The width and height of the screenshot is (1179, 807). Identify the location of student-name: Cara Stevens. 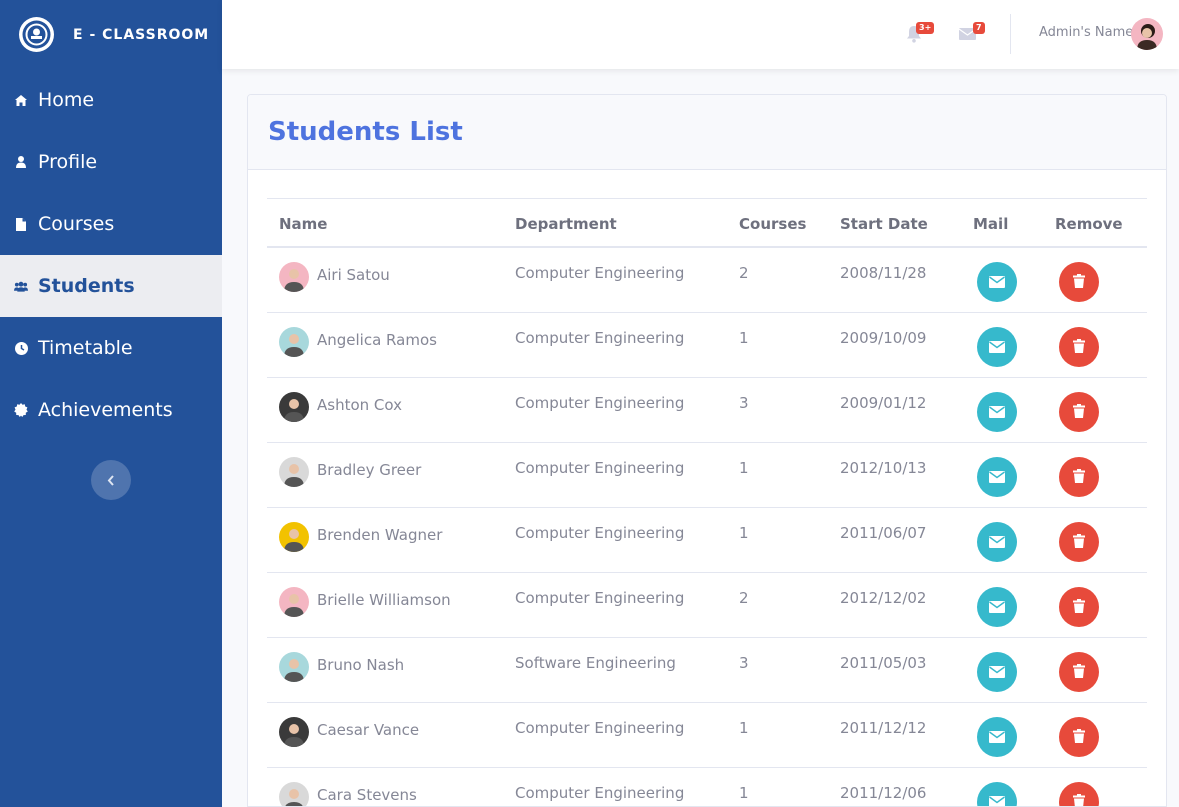
(367, 795).